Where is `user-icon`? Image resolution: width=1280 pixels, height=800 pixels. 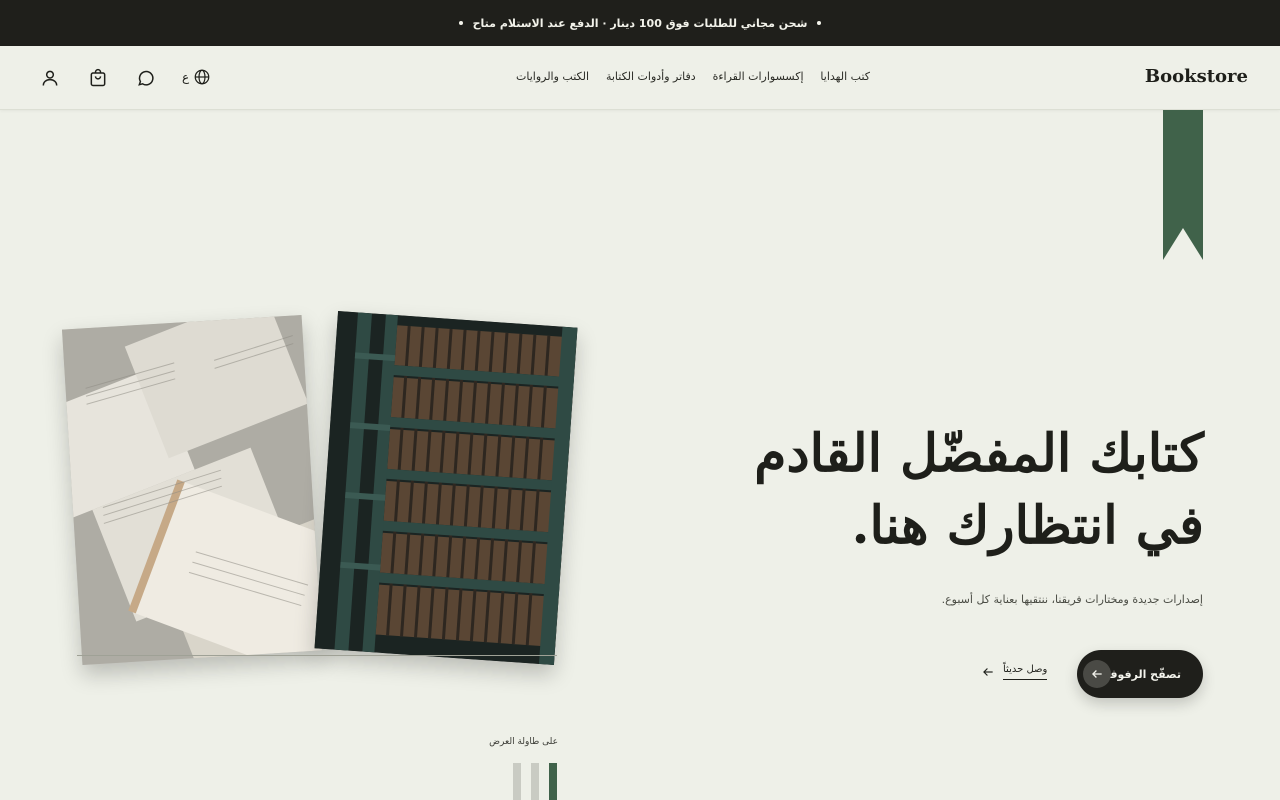 user-icon is located at coordinates (50, 78).